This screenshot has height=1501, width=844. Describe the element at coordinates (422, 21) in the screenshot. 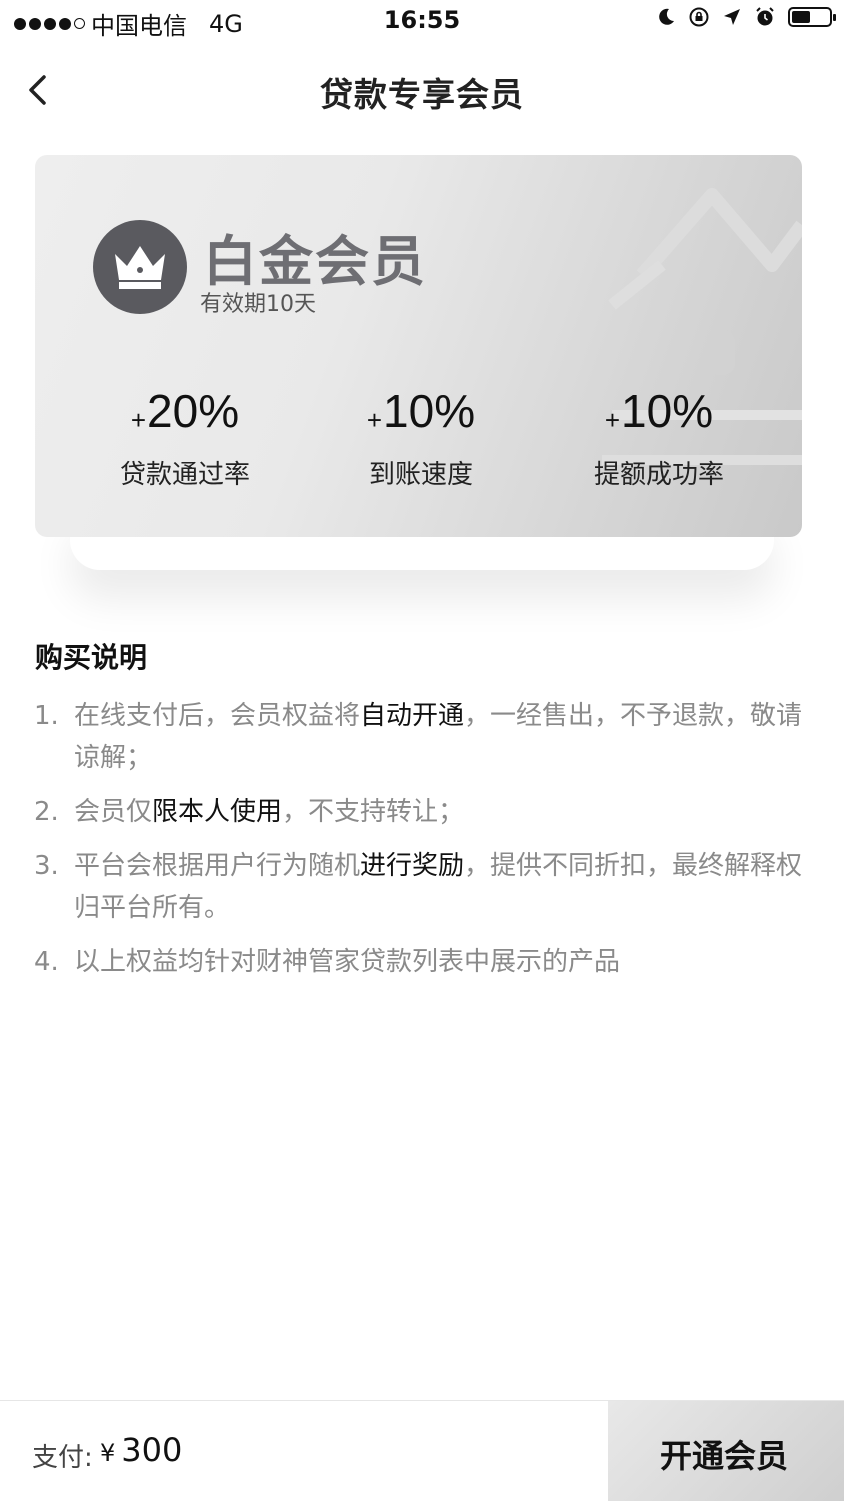

I see `status-bar: 中国电信 4G 16:55` at that location.